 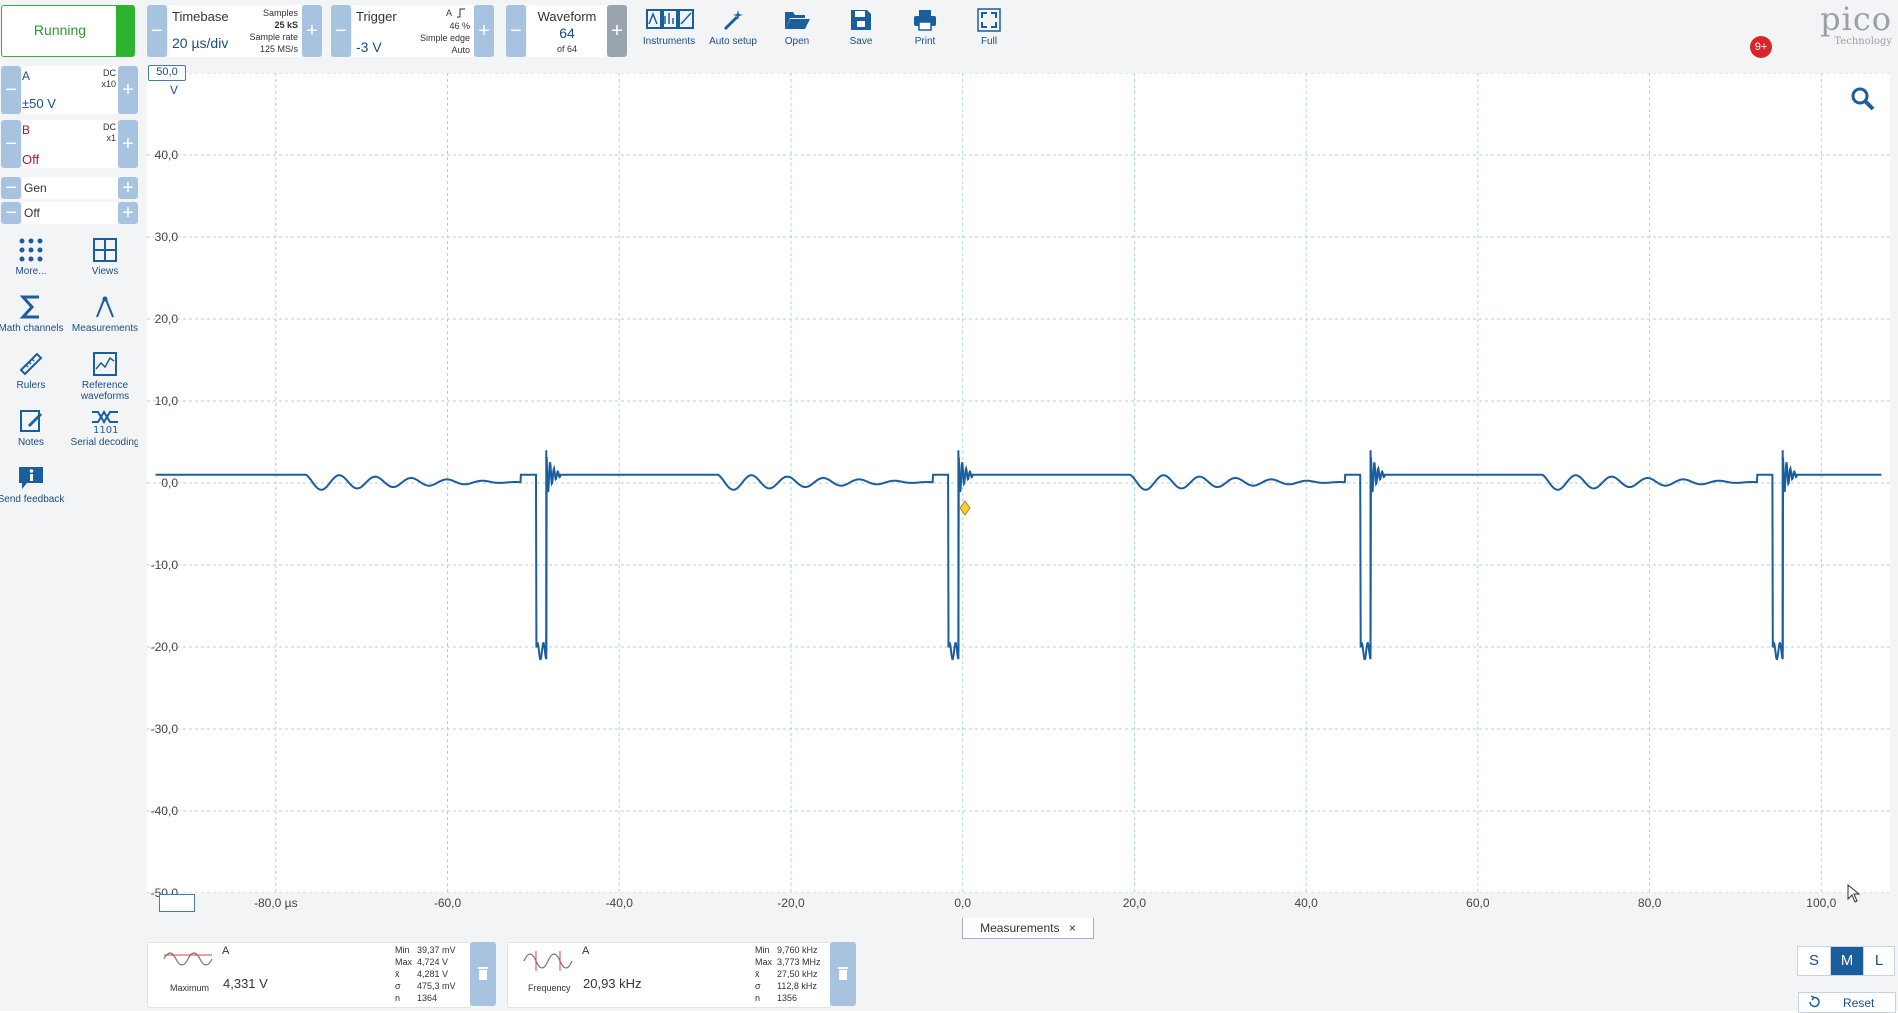 What do you see at coordinates (1020, 928) in the screenshot?
I see `measurements-tab-label: Measurements` at bounding box center [1020, 928].